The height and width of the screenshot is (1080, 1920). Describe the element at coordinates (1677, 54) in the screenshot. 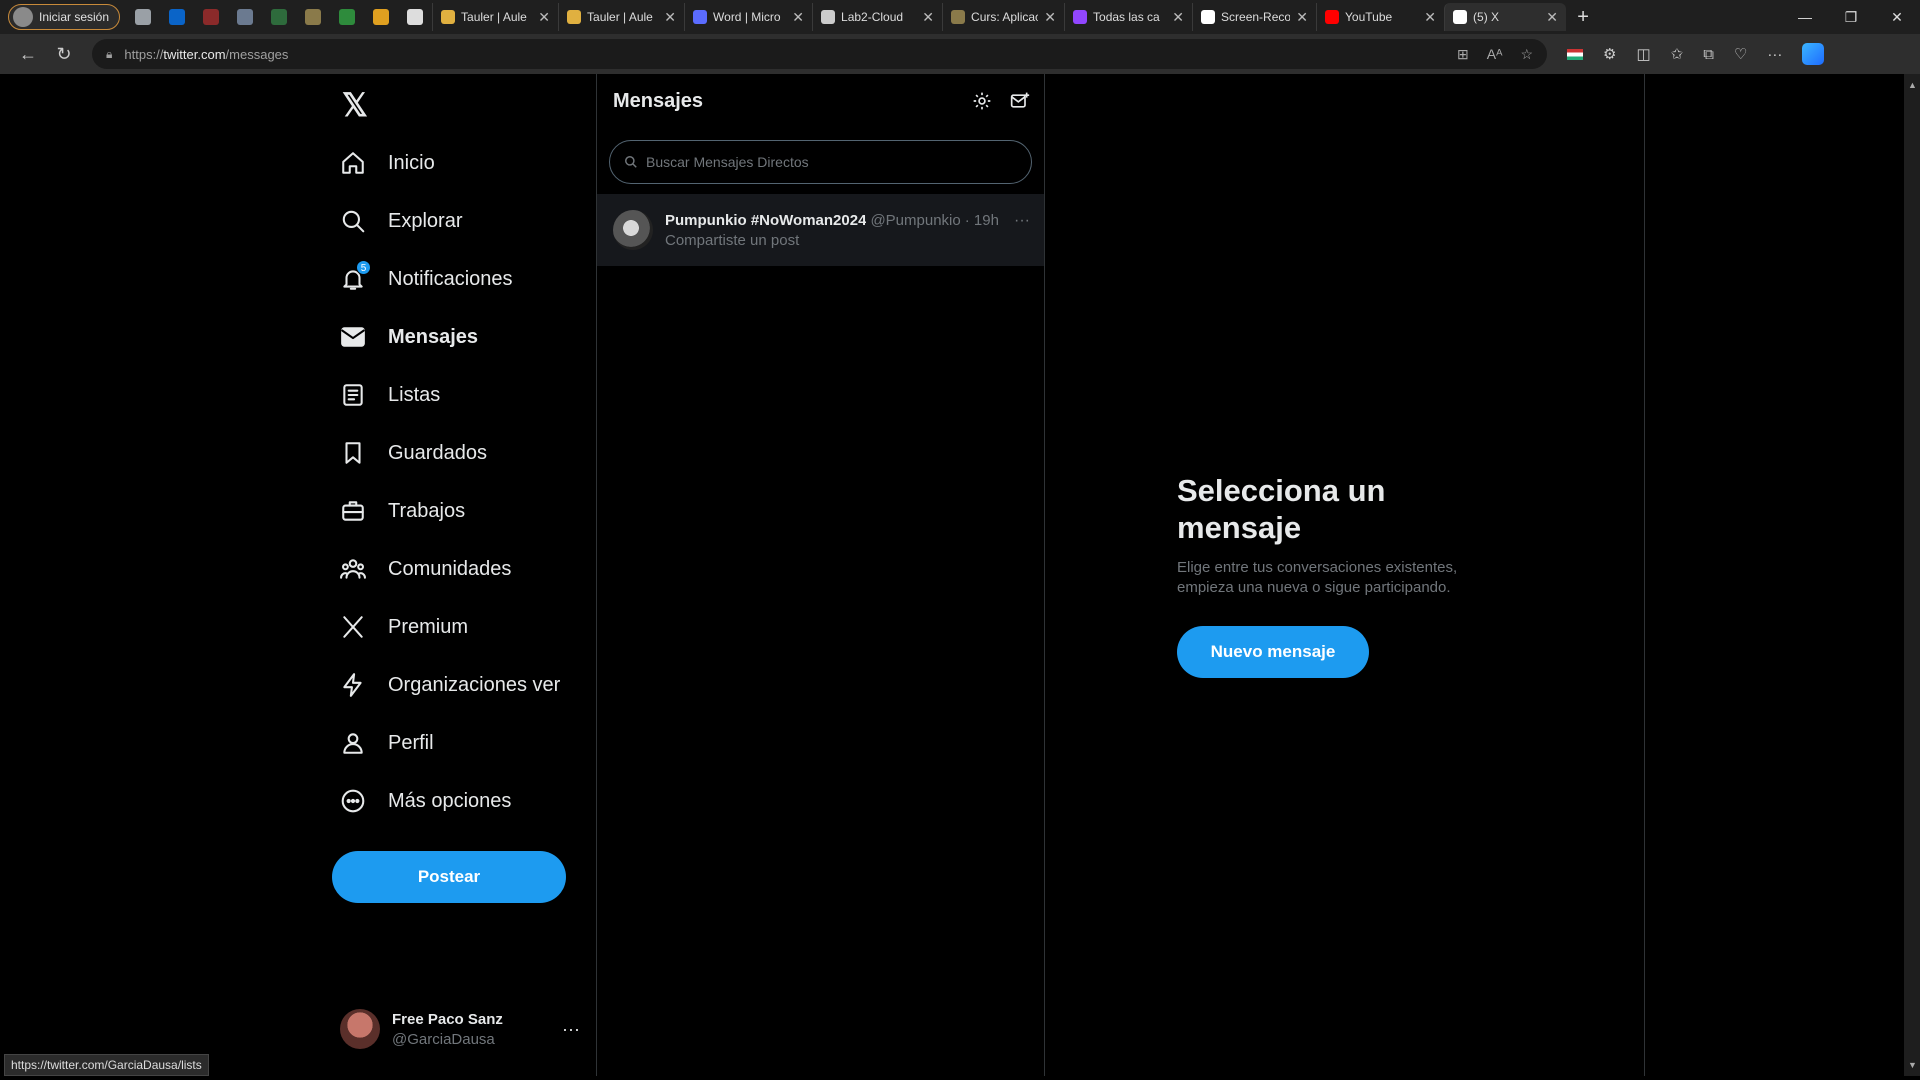

I see `favorites-icon: ✩` at that location.